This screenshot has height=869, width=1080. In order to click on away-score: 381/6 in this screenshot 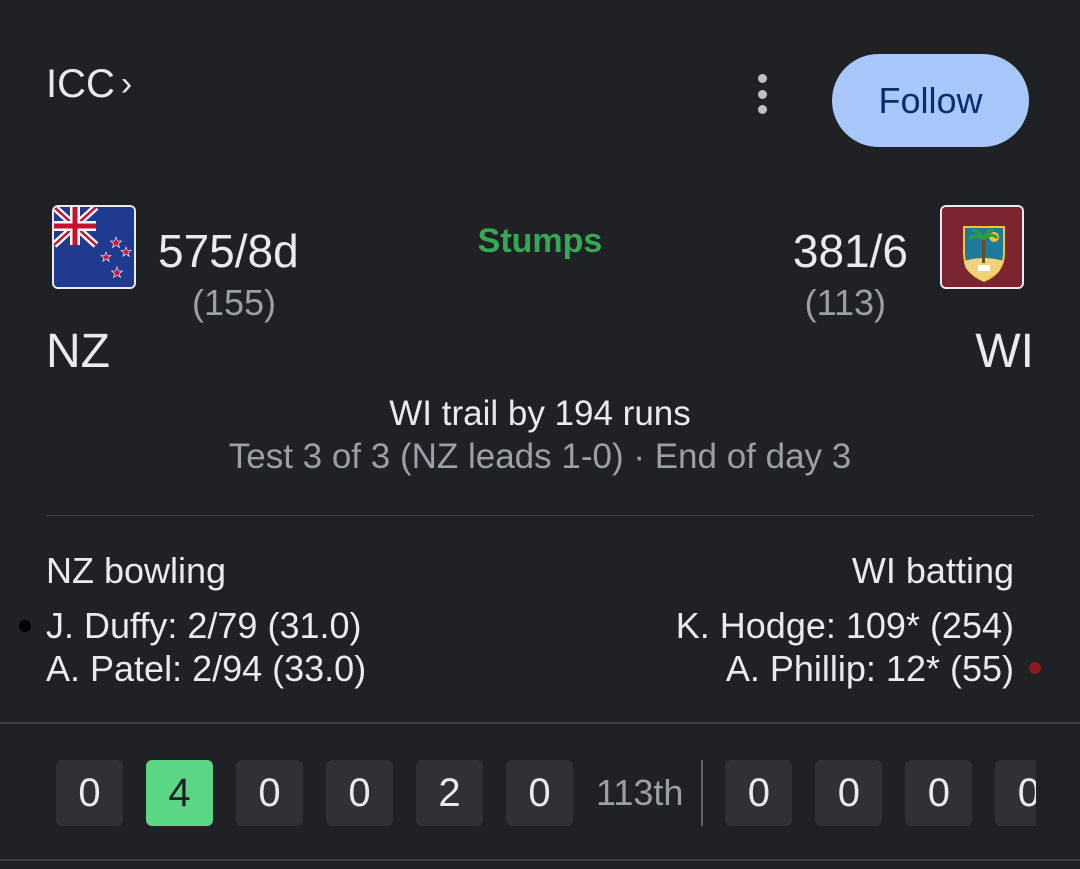, I will do `click(850, 251)`.